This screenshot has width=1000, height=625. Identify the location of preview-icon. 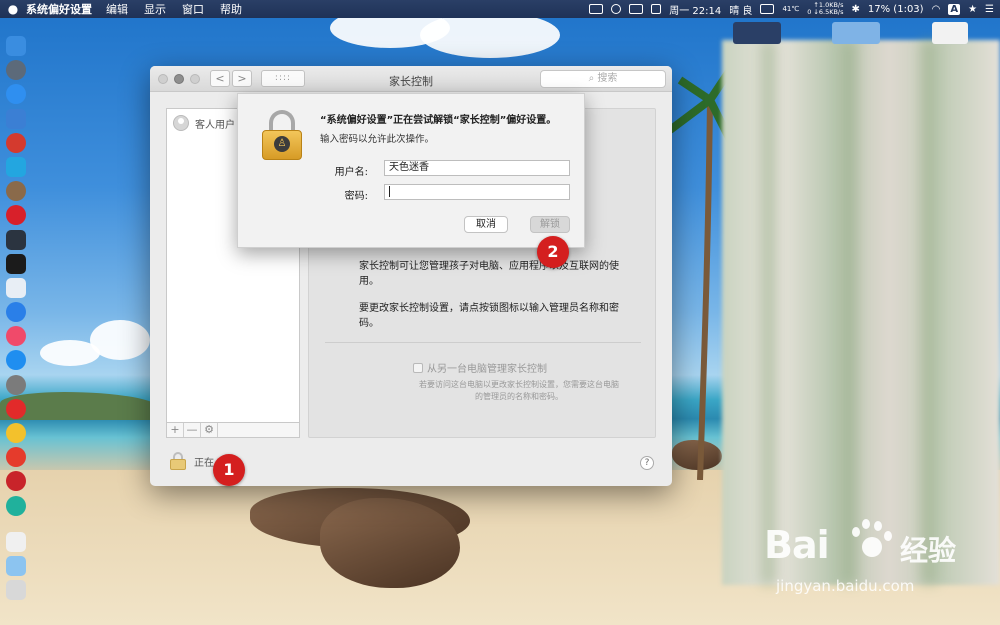
(16, 287).